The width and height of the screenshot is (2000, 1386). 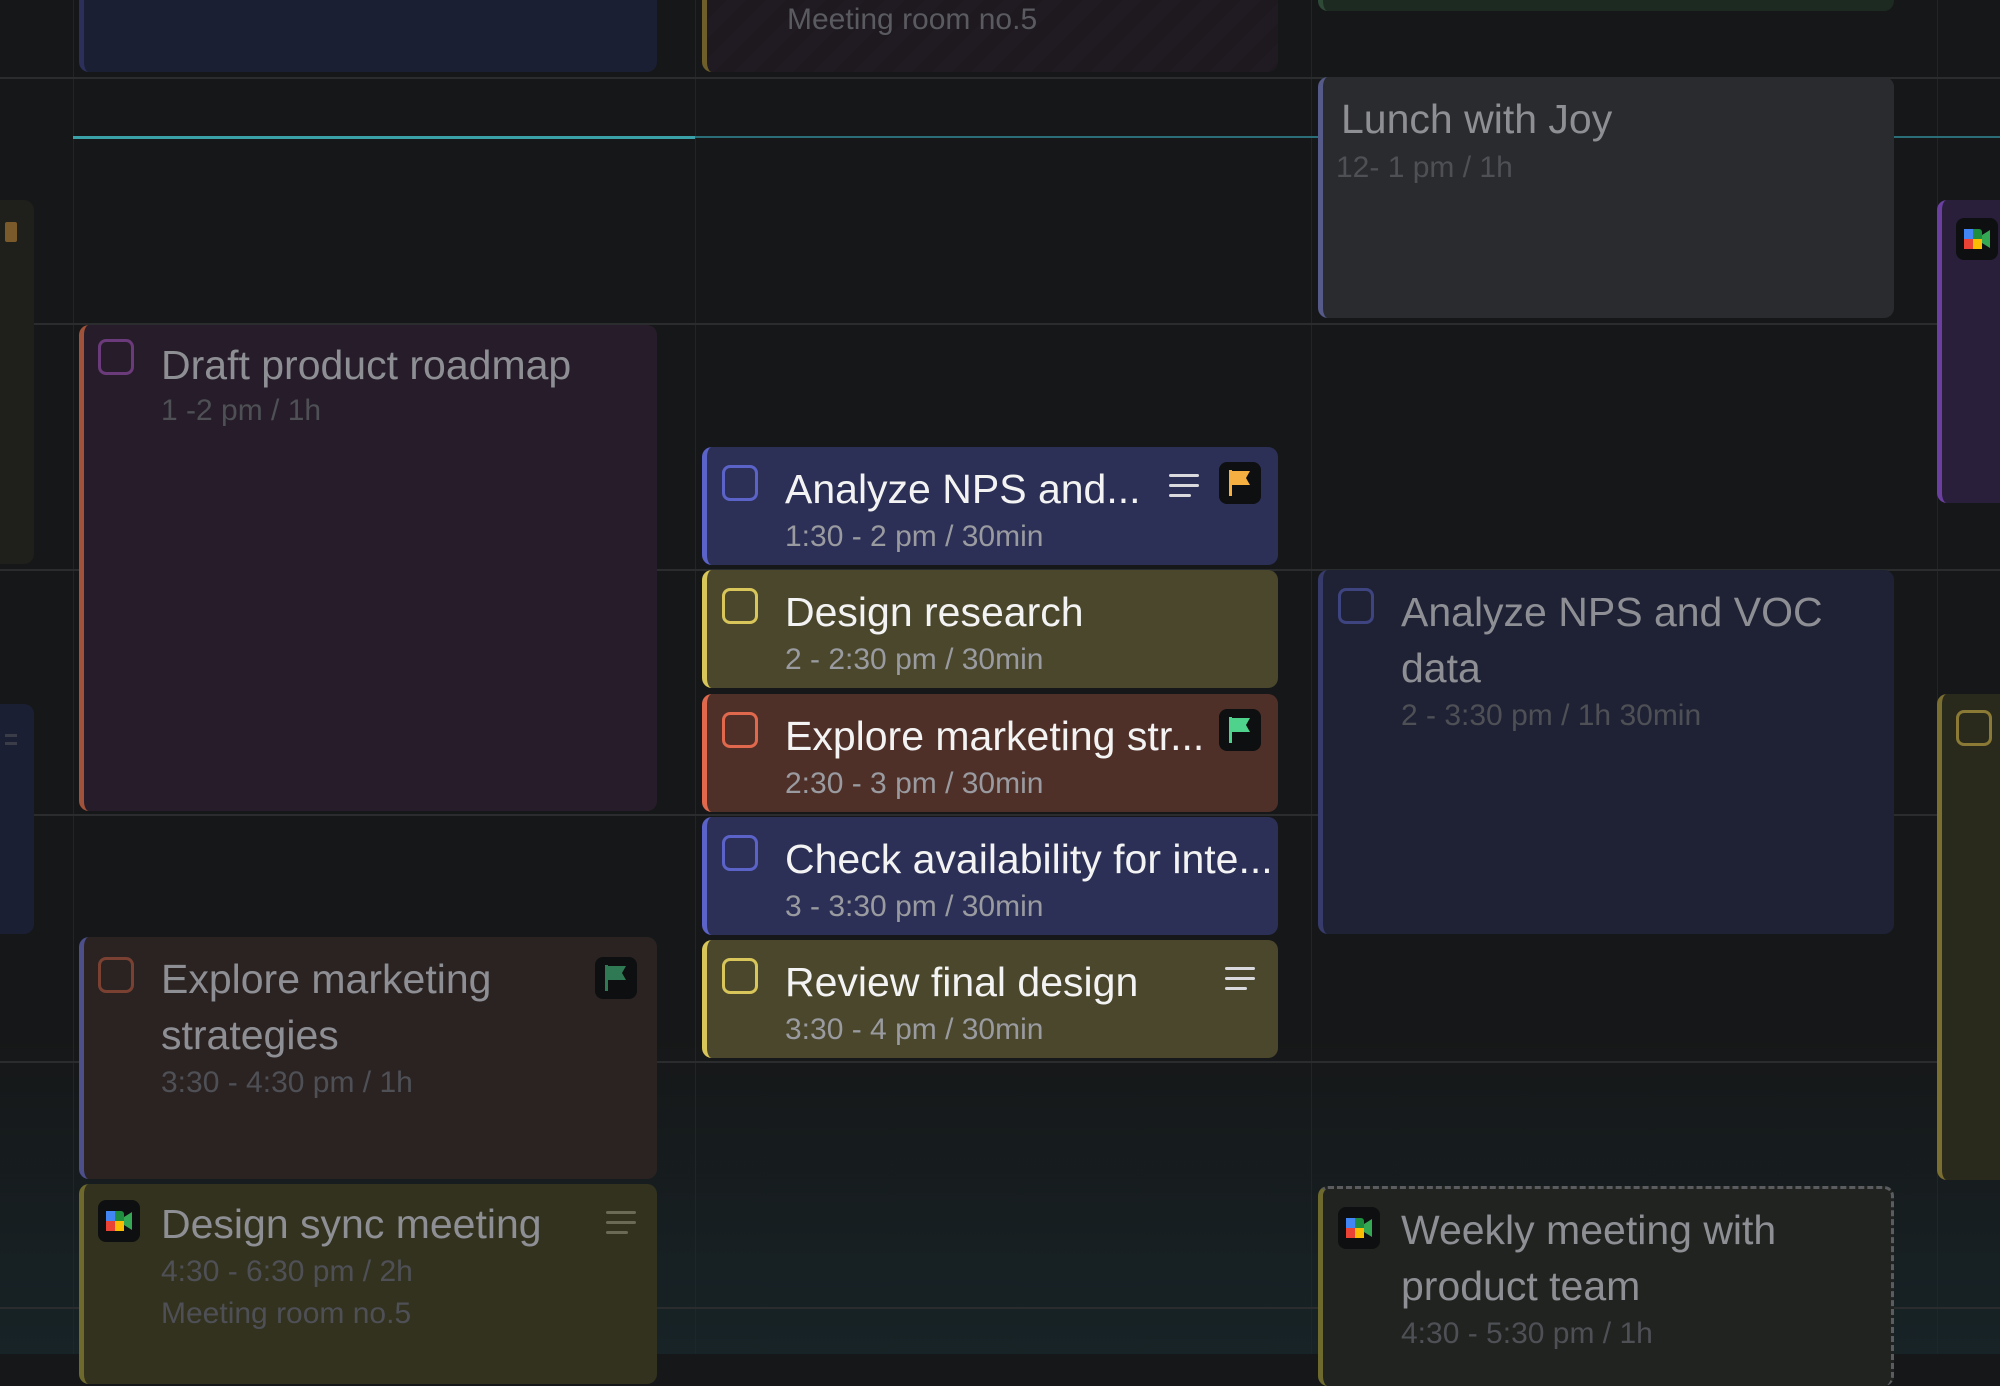 I want to click on event-time: 2 - 2:30 pm / 30min, so click(x=914, y=659).